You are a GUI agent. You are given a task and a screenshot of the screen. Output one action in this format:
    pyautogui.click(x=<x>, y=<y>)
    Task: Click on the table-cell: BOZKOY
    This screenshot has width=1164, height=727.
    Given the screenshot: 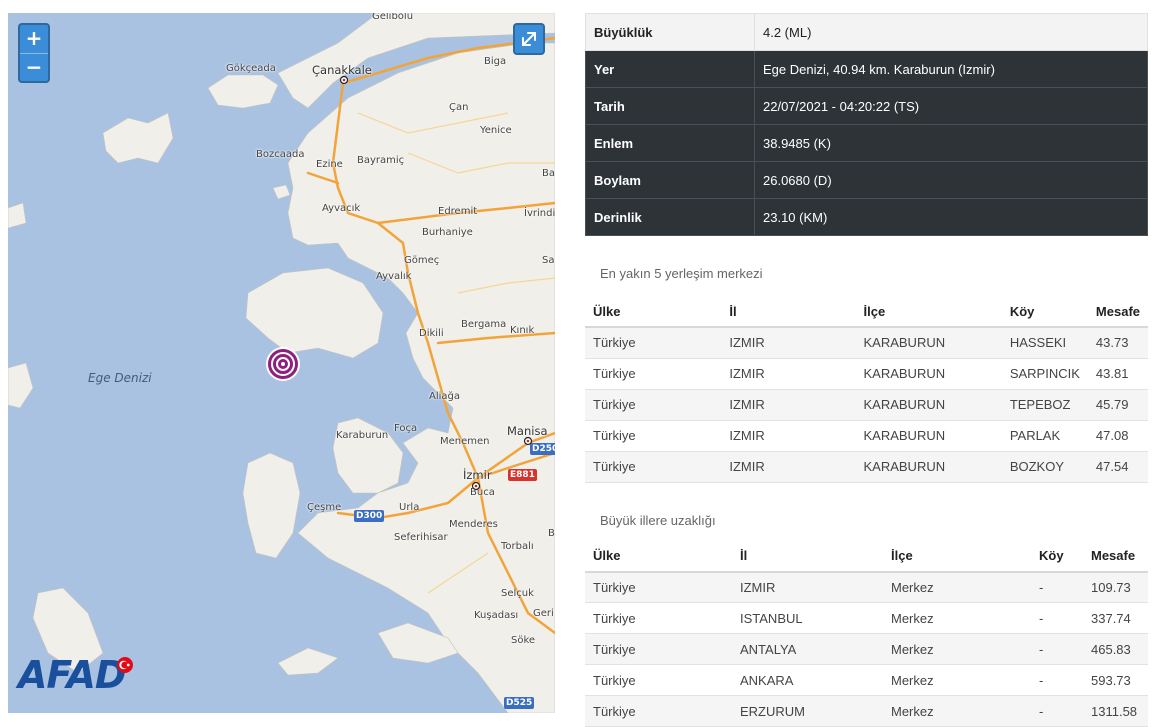 What is the action you would take?
    pyautogui.click(x=1045, y=466)
    